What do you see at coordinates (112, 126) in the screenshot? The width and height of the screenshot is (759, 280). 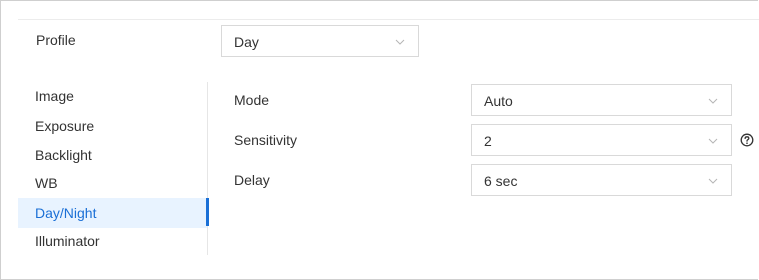 I see `sidebar-item-exposure: Exposure` at bounding box center [112, 126].